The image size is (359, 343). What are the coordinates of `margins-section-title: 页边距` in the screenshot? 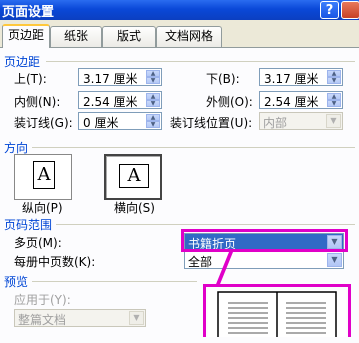 It's located at (22, 62).